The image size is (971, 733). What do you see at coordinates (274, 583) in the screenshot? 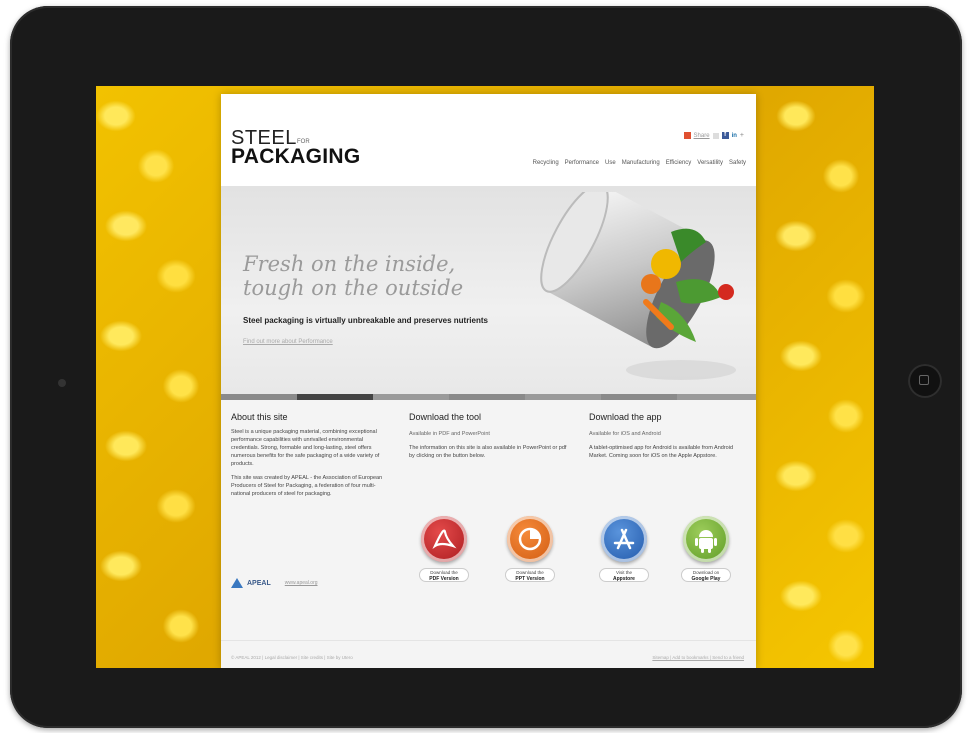
I see `apeal-logo: APEAL www.apeal.org` at bounding box center [274, 583].